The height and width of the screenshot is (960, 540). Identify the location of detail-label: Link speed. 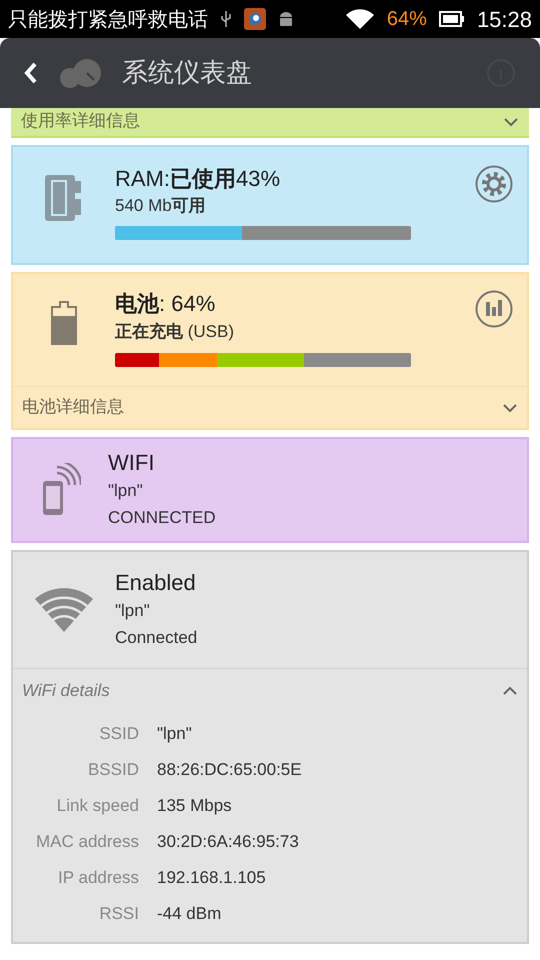
(97, 806).